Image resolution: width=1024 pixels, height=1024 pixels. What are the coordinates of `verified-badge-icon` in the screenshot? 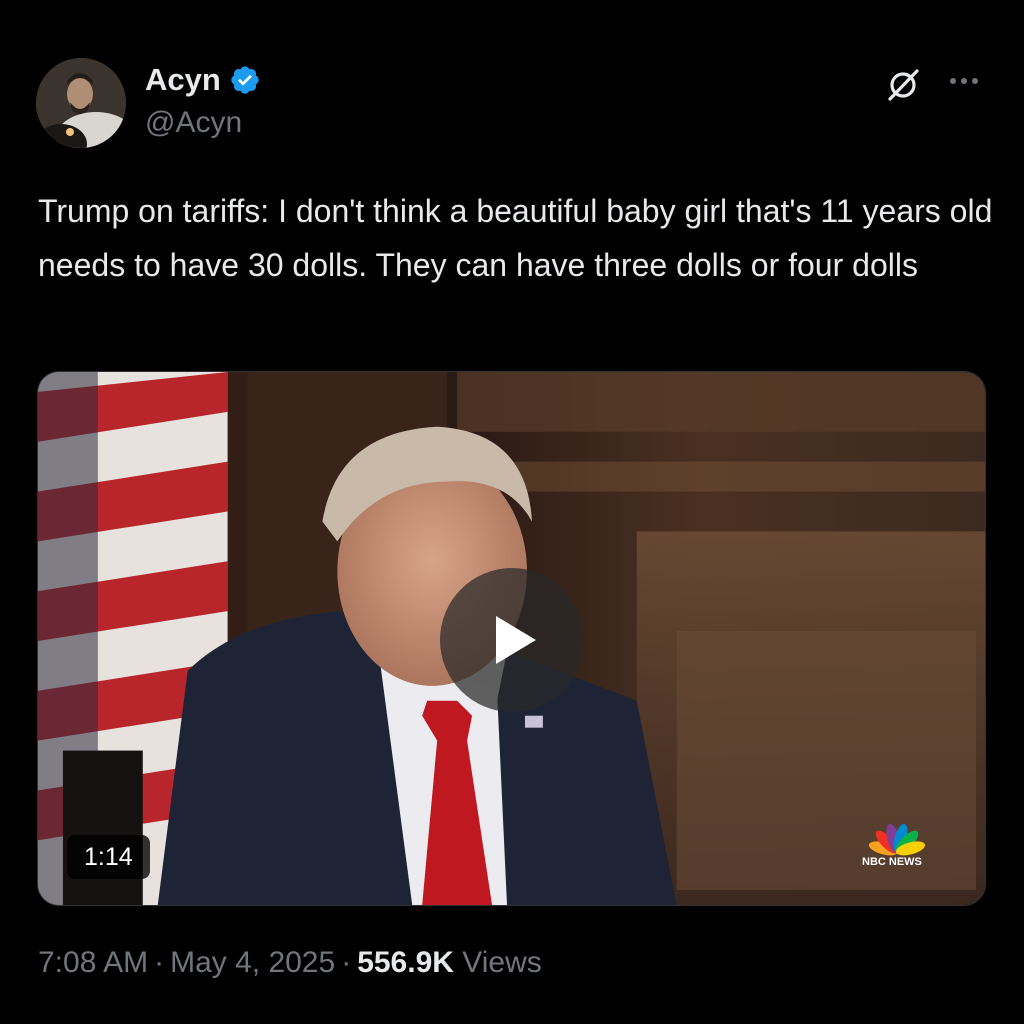 It's located at (245, 80).